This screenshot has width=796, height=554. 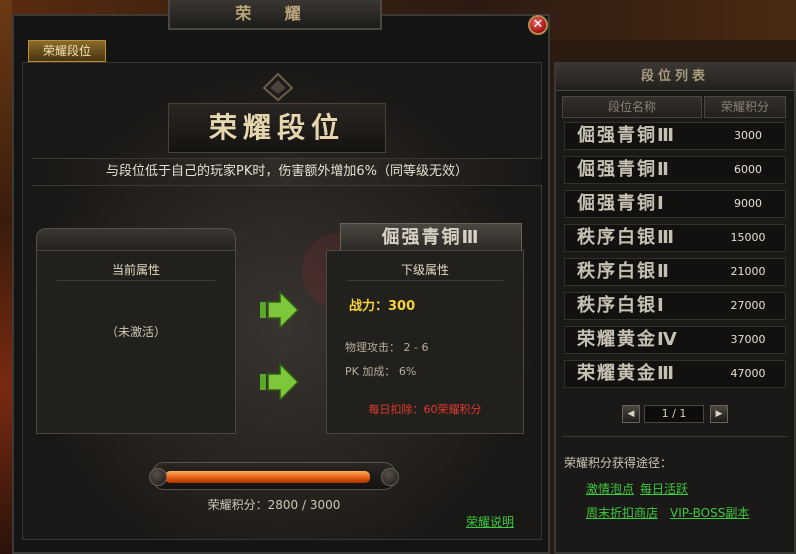 I want to click on rank-name: 倔强青铜Ⅱ, so click(x=624, y=169).